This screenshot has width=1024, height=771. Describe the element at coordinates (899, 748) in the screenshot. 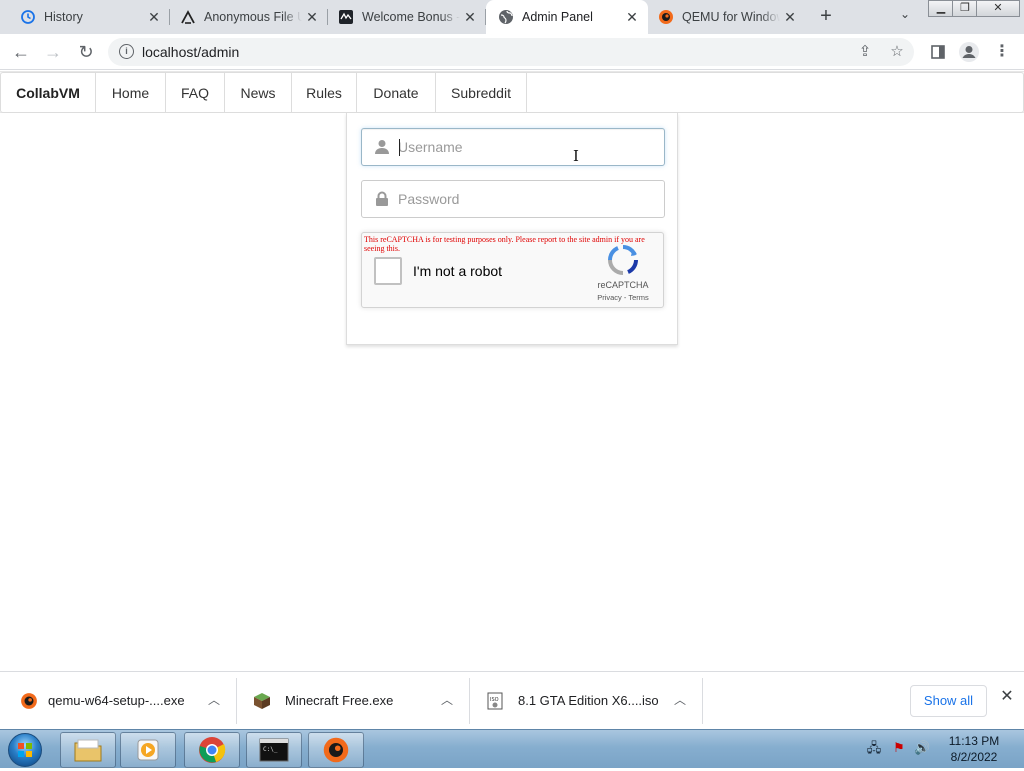

I see `action-center-flag-icon: ⚑` at that location.